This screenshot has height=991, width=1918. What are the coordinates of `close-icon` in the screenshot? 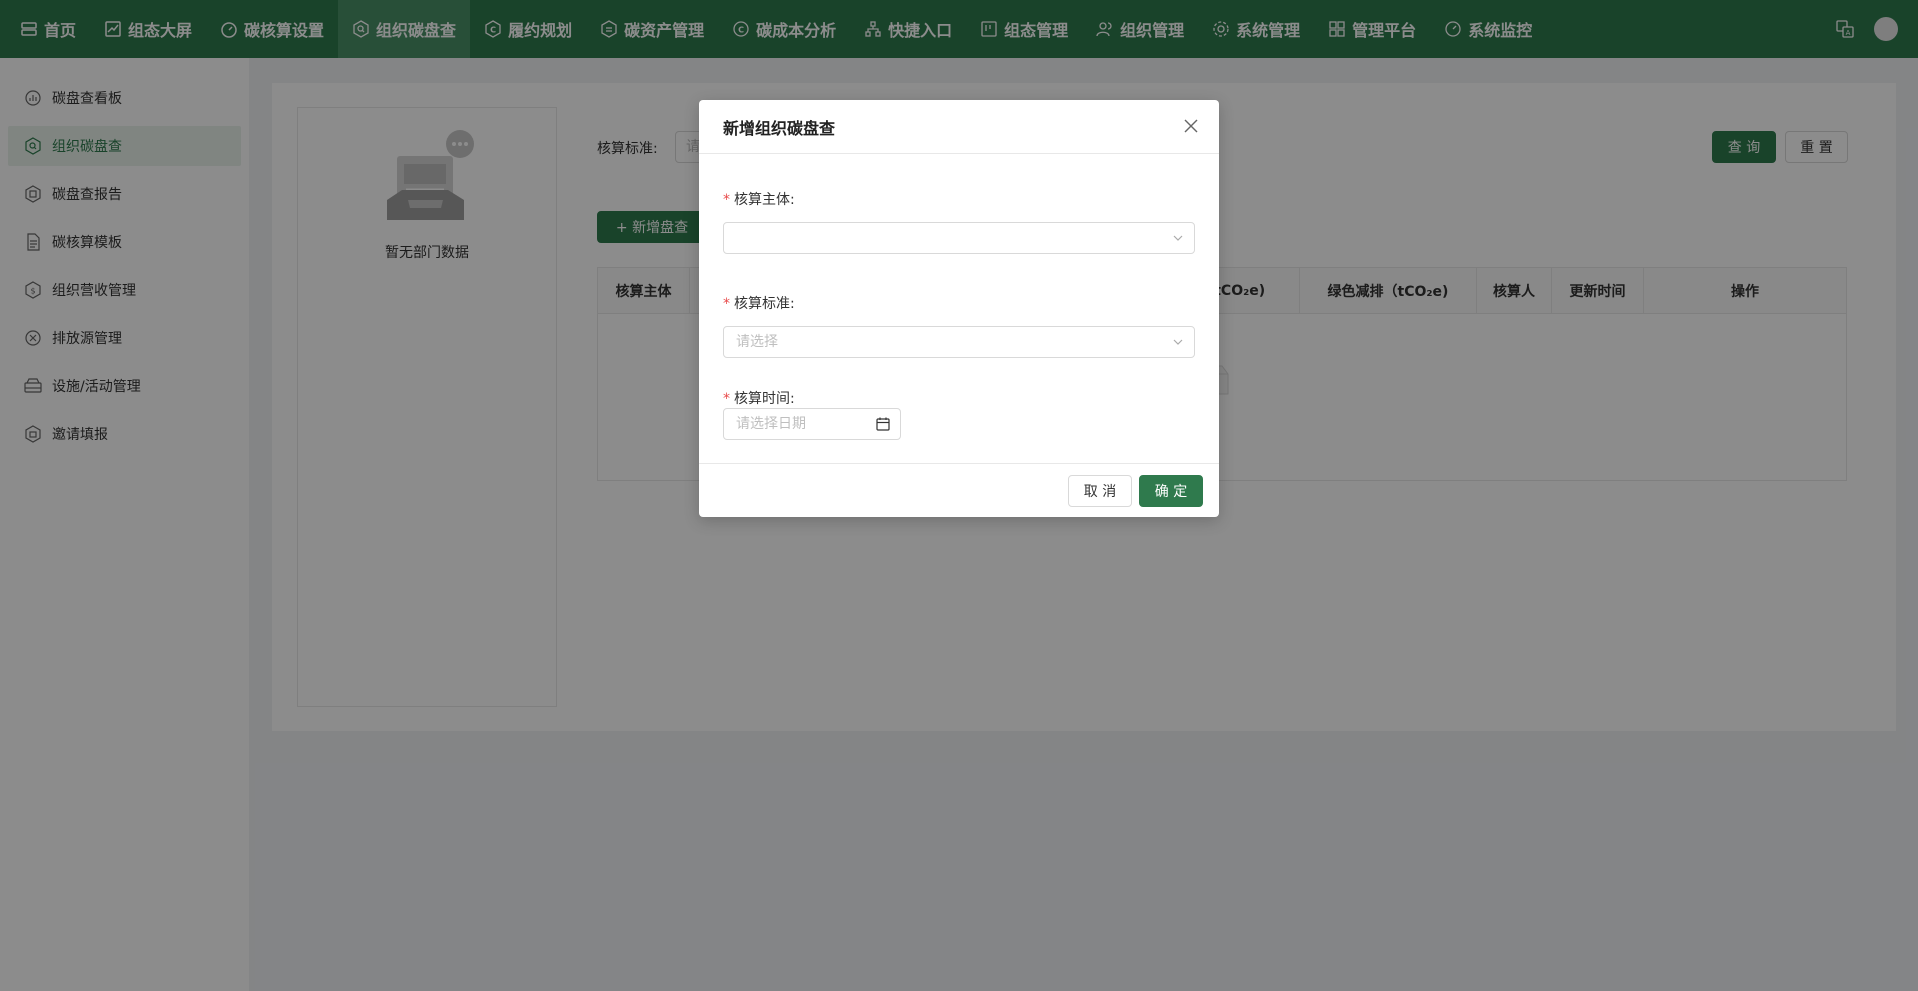 It's located at (1191, 126).